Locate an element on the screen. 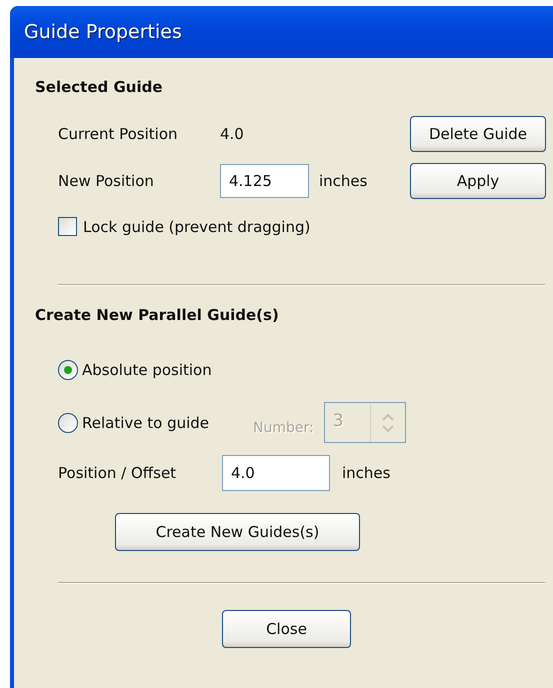  section-heading: Selected Guide is located at coordinates (99, 87).